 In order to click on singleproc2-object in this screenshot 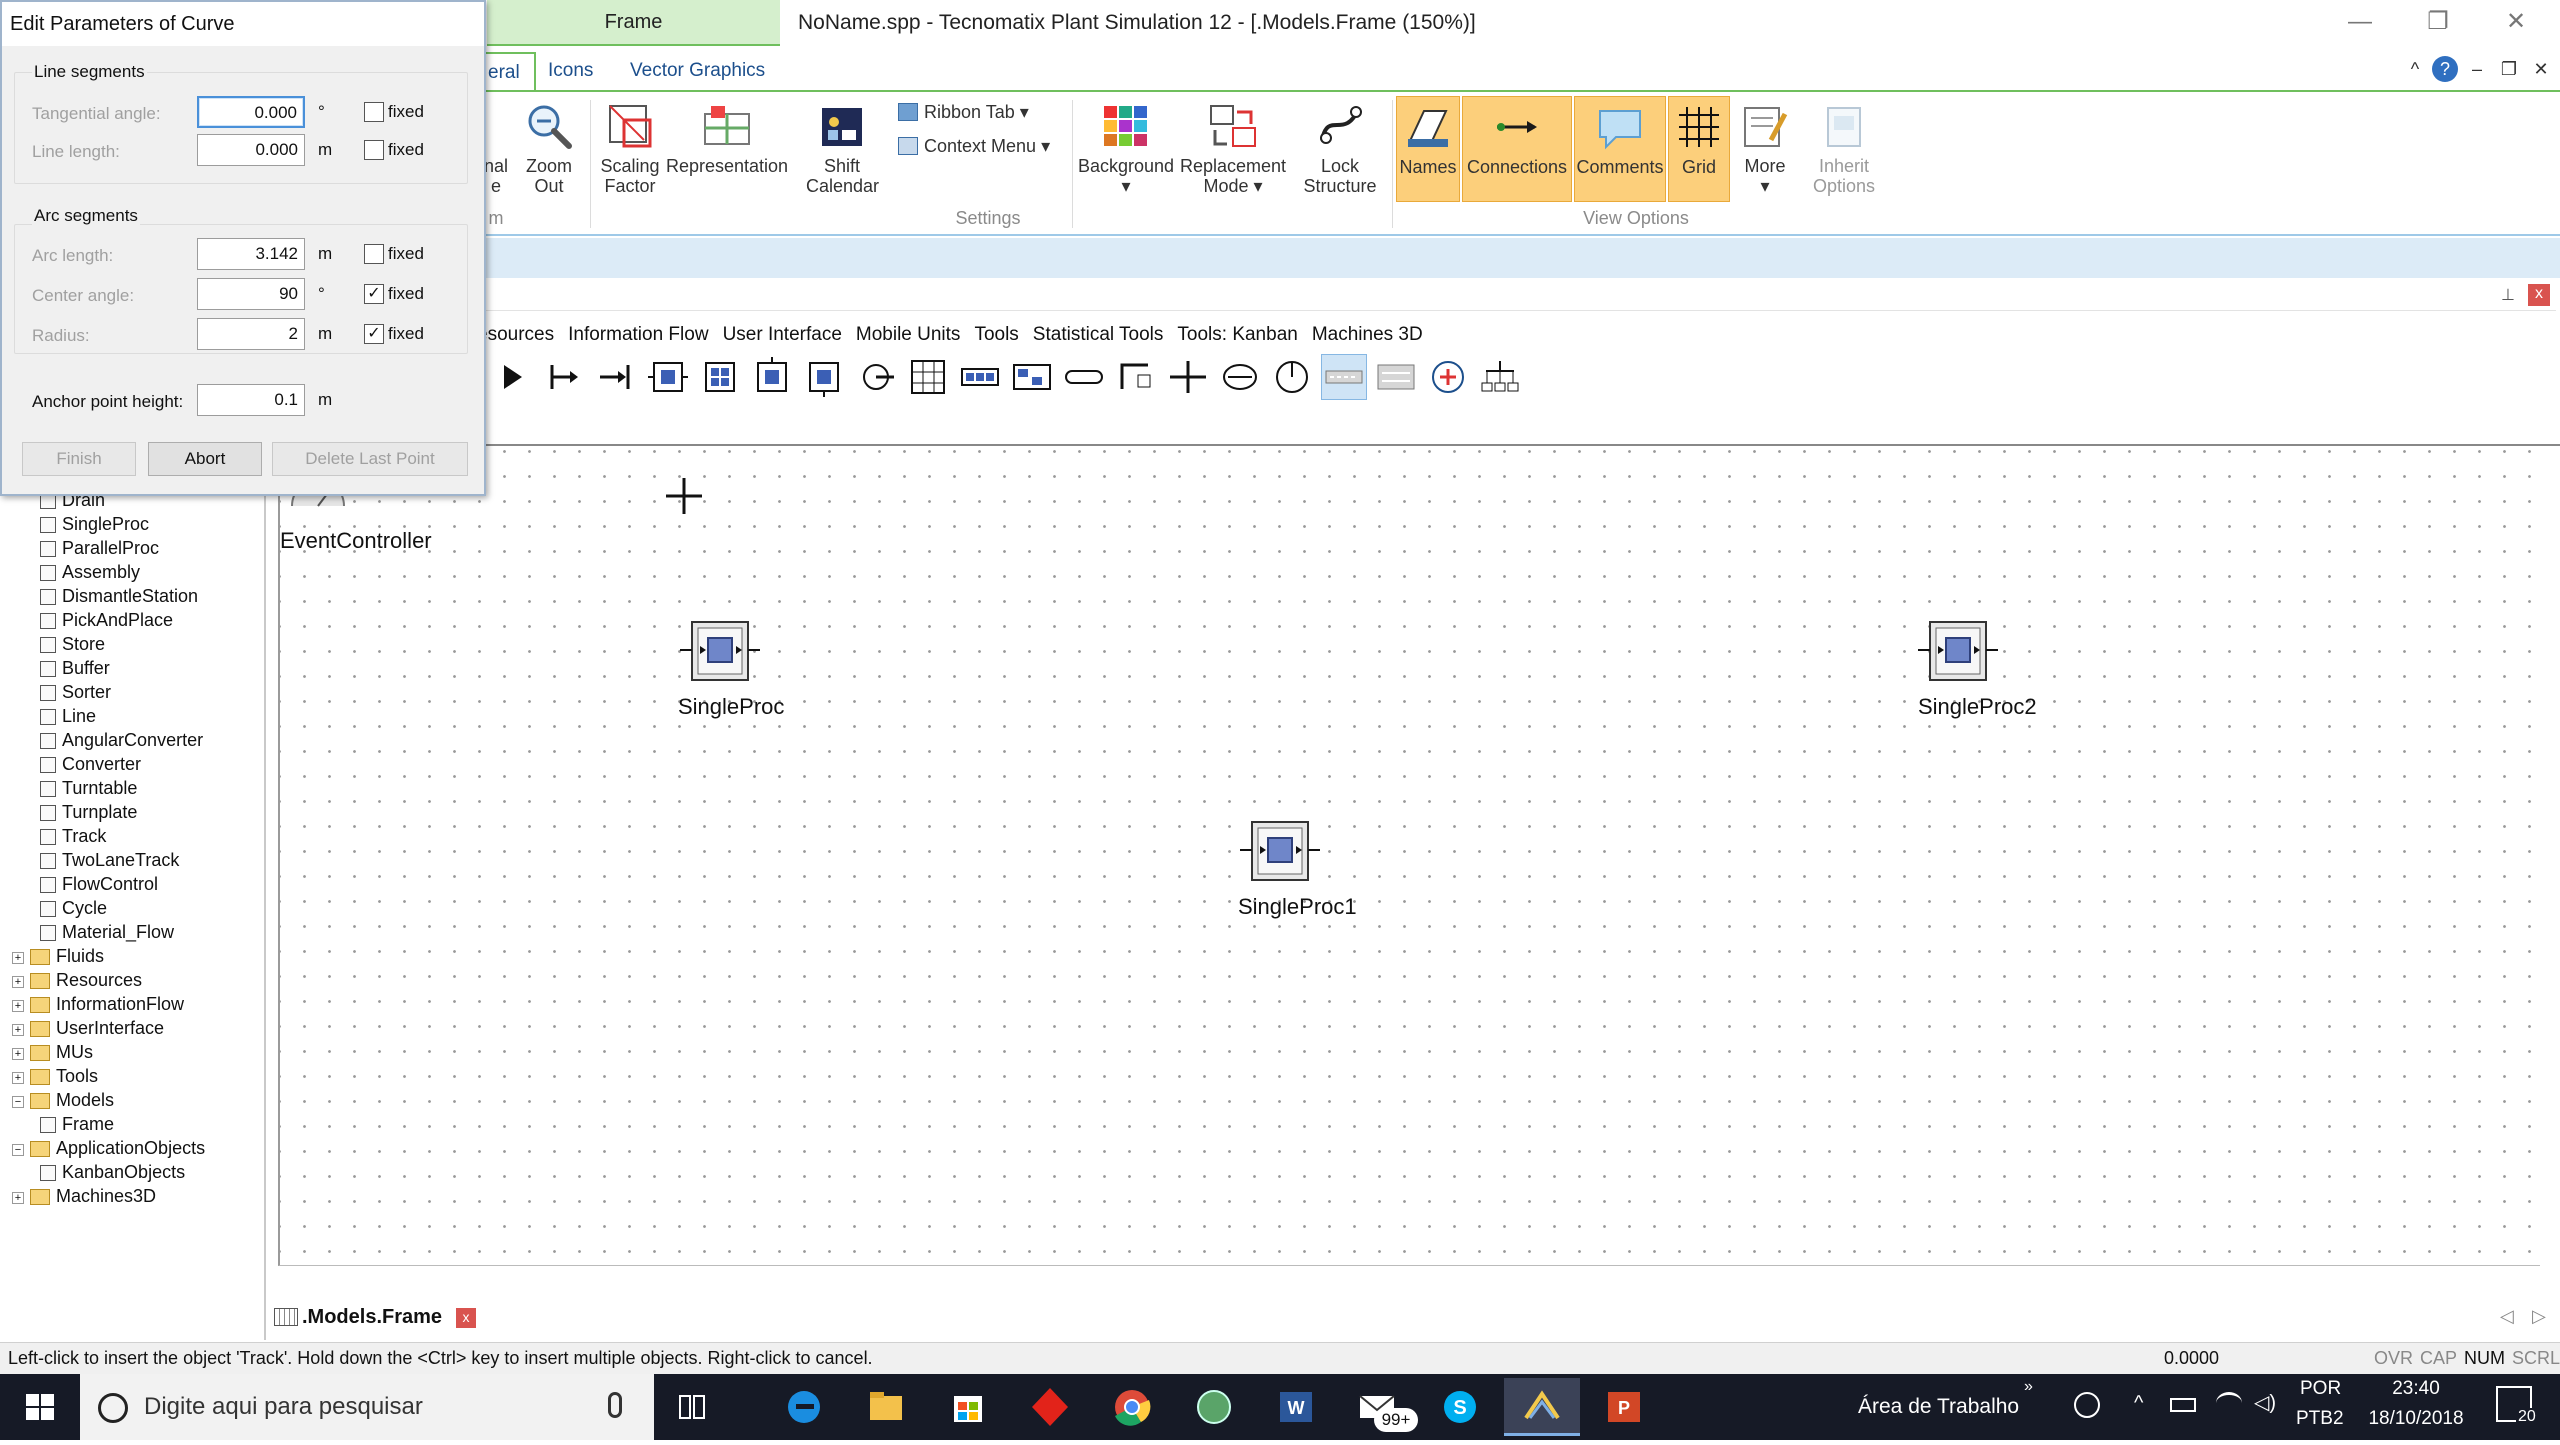, I will do `click(1958, 651)`.